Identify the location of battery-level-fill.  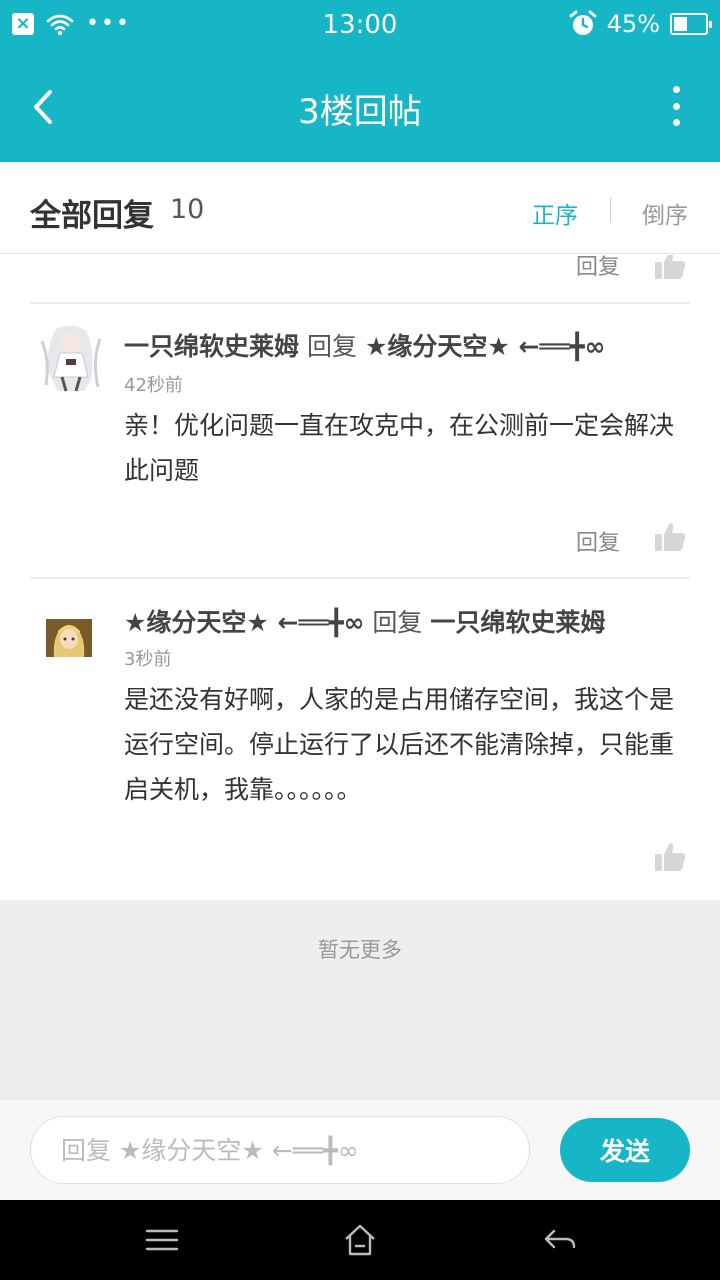
(681, 24).